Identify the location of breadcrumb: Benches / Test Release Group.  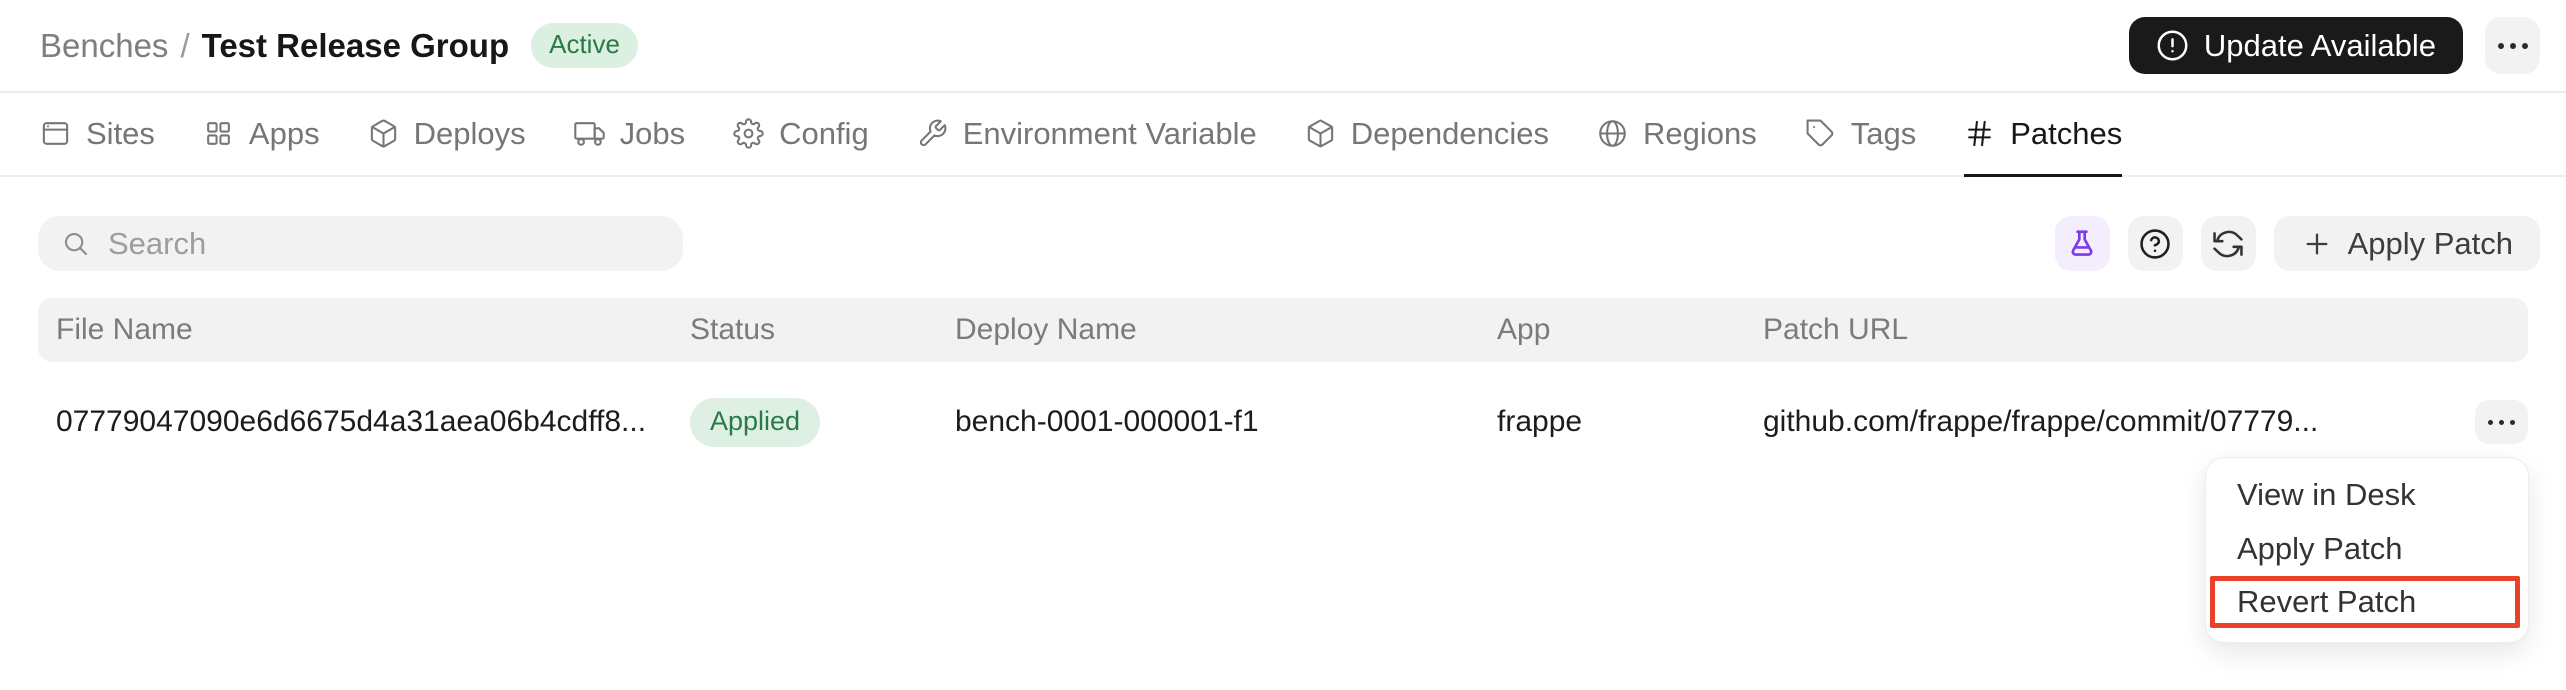
(274, 46).